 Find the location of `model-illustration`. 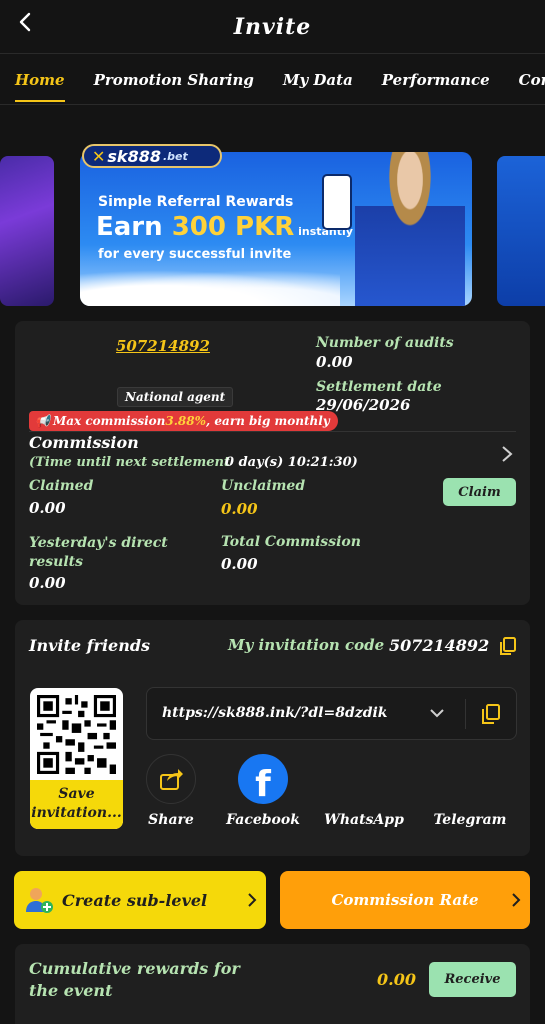

model-illustration is located at coordinates (410, 229).